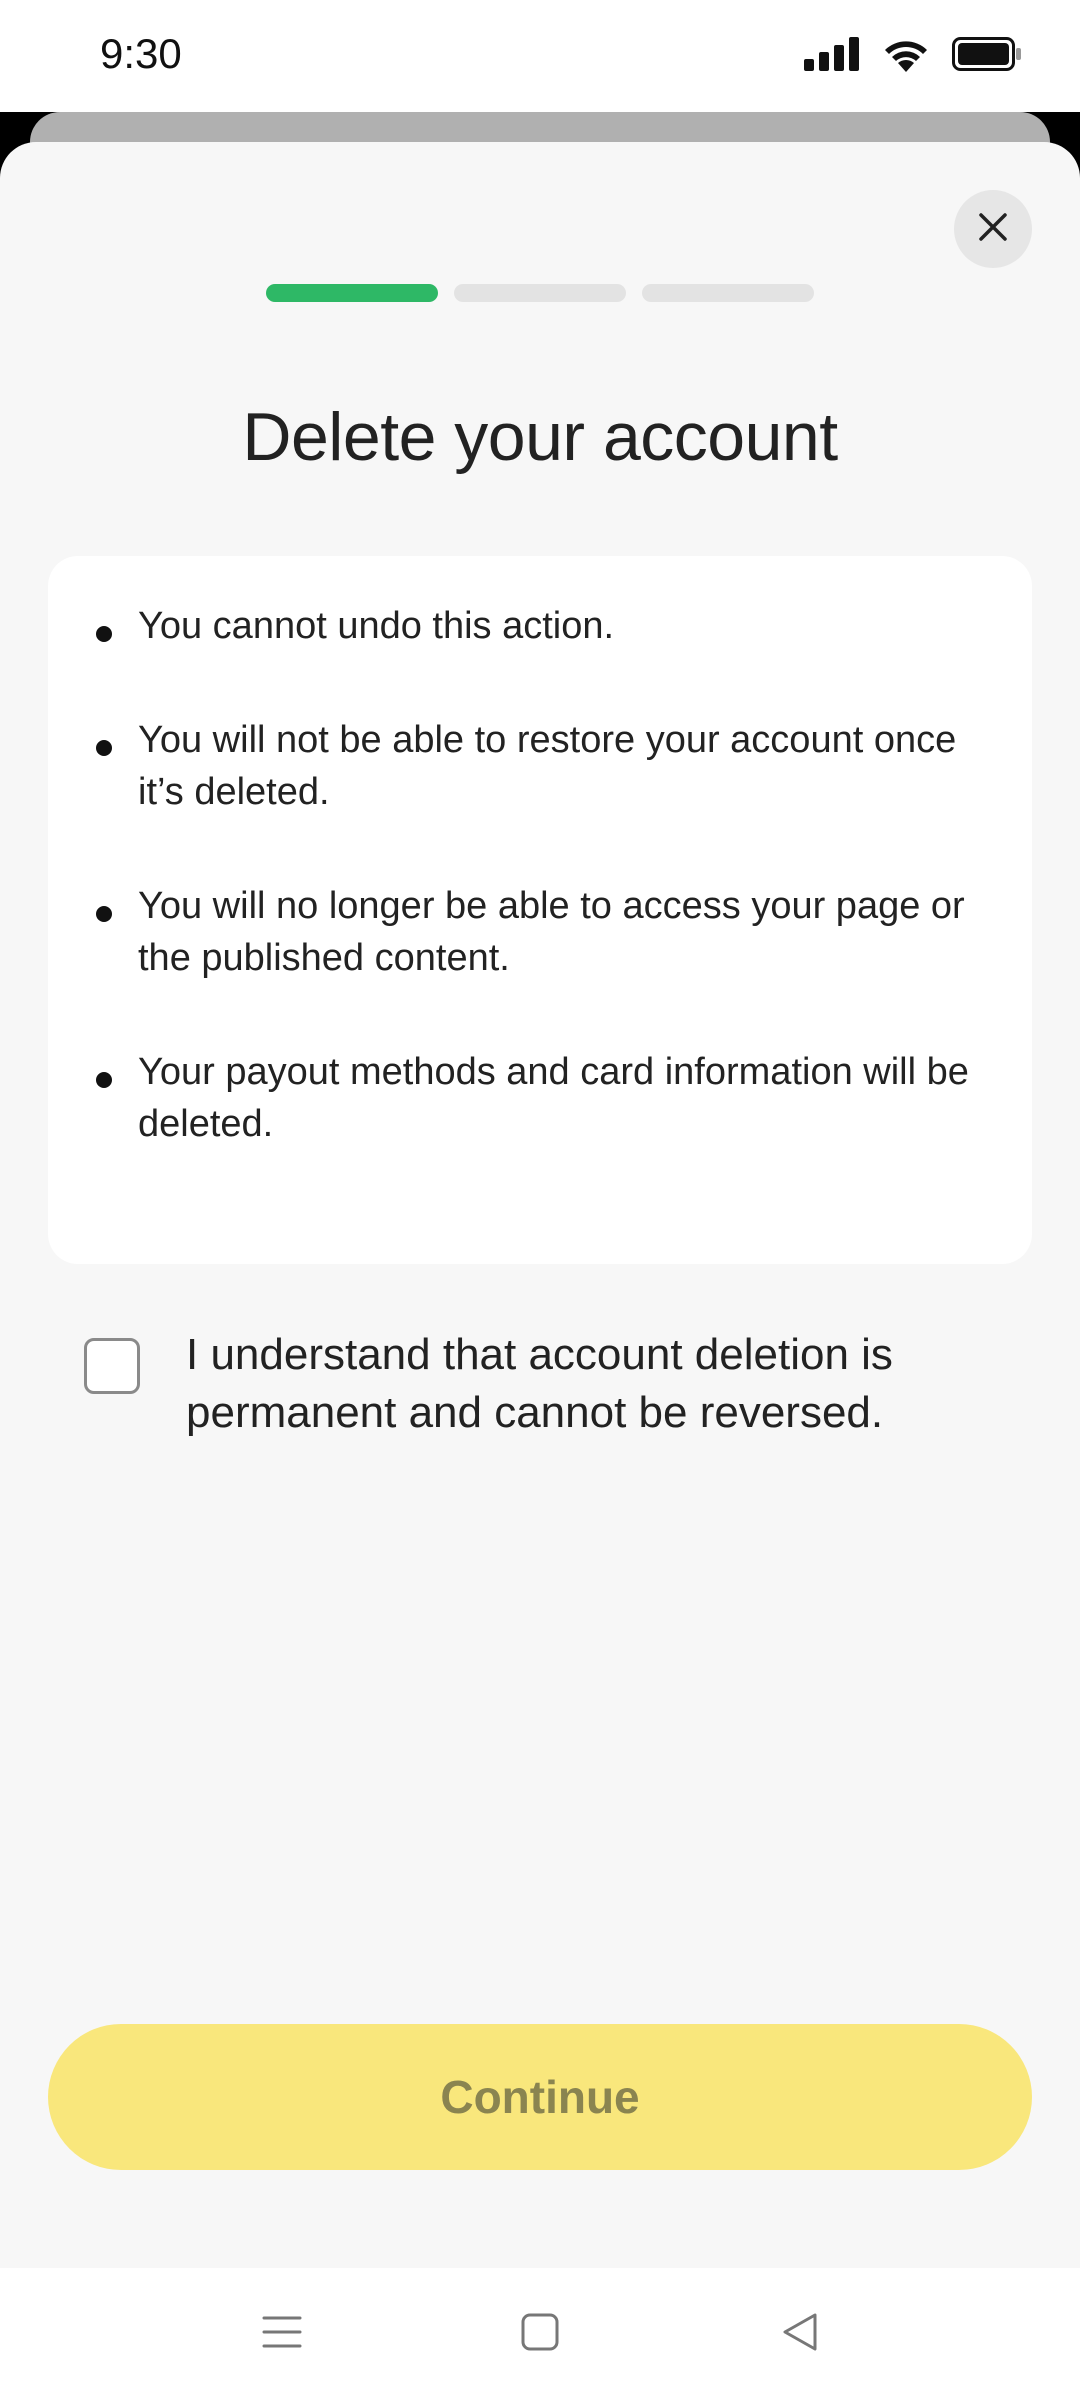 Image resolution: width=1080 pixels, height=2400 pixels. What do you see at coordinates (540, 56) in the screenshot?
I see `status-bar: 9:30` at bounding box center [540, 56].